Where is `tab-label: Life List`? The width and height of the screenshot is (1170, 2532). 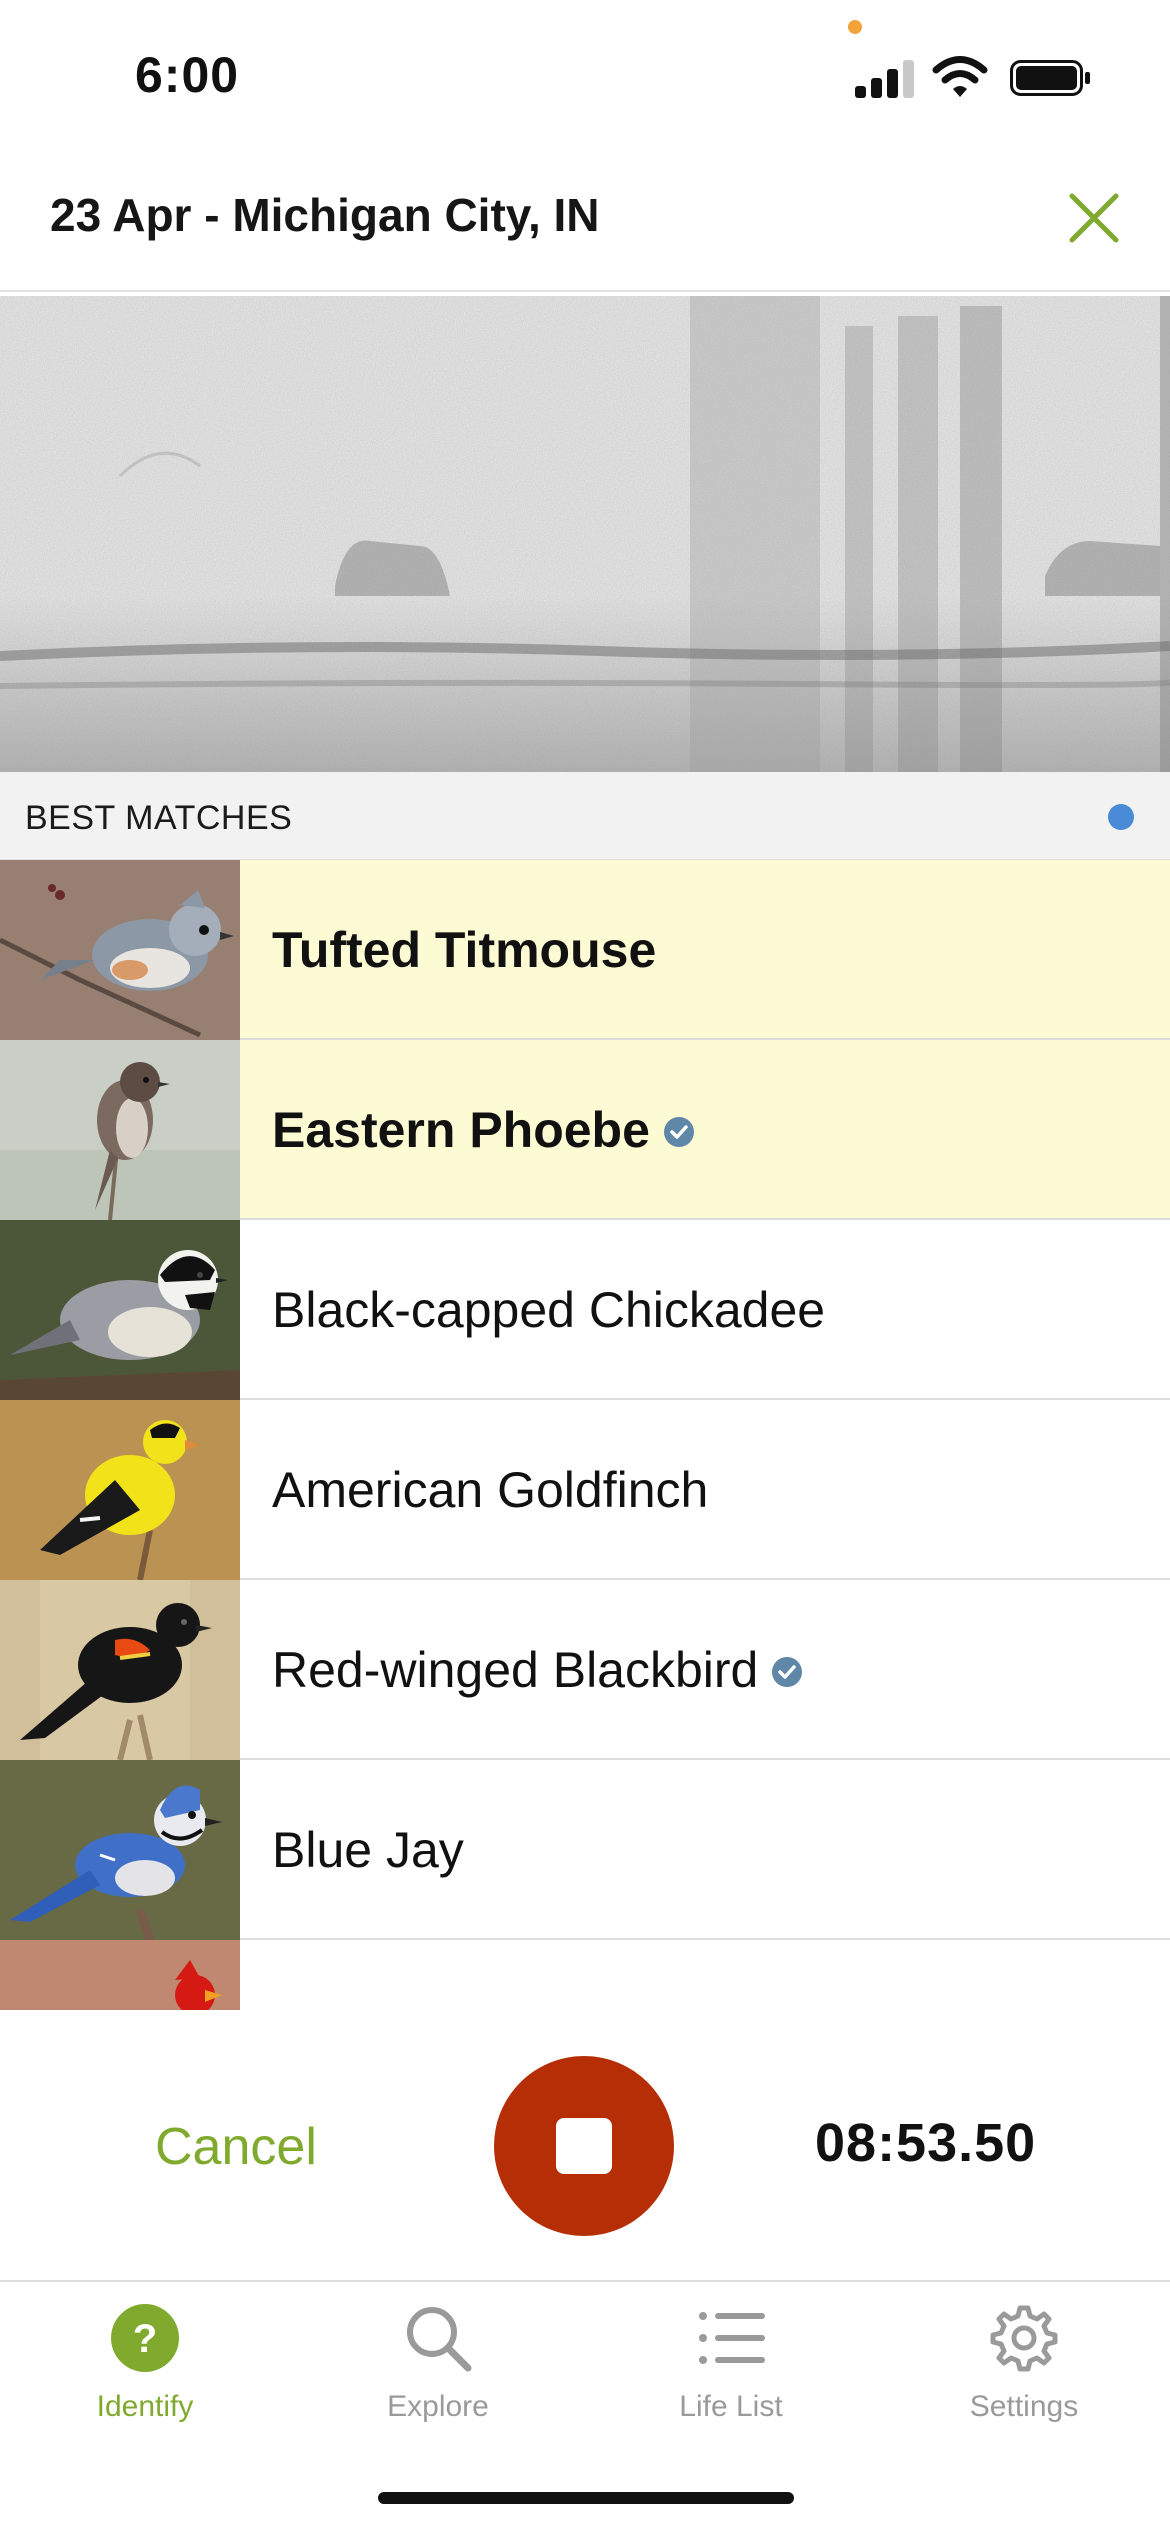 tab-label: Life List is located at coordinates (731, 2406).